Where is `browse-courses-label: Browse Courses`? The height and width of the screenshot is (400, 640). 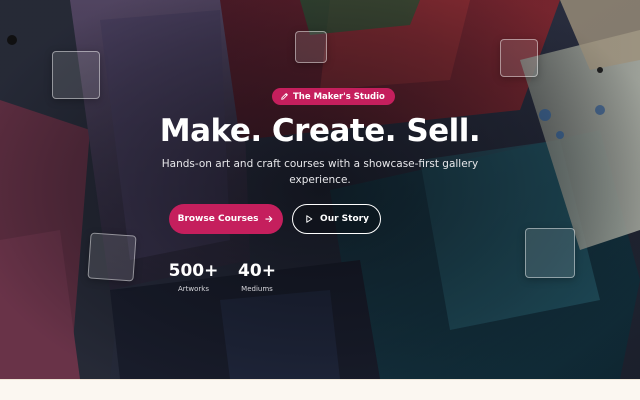
browse-courses-label: Browse Courses is located at coordinates (218, 219).